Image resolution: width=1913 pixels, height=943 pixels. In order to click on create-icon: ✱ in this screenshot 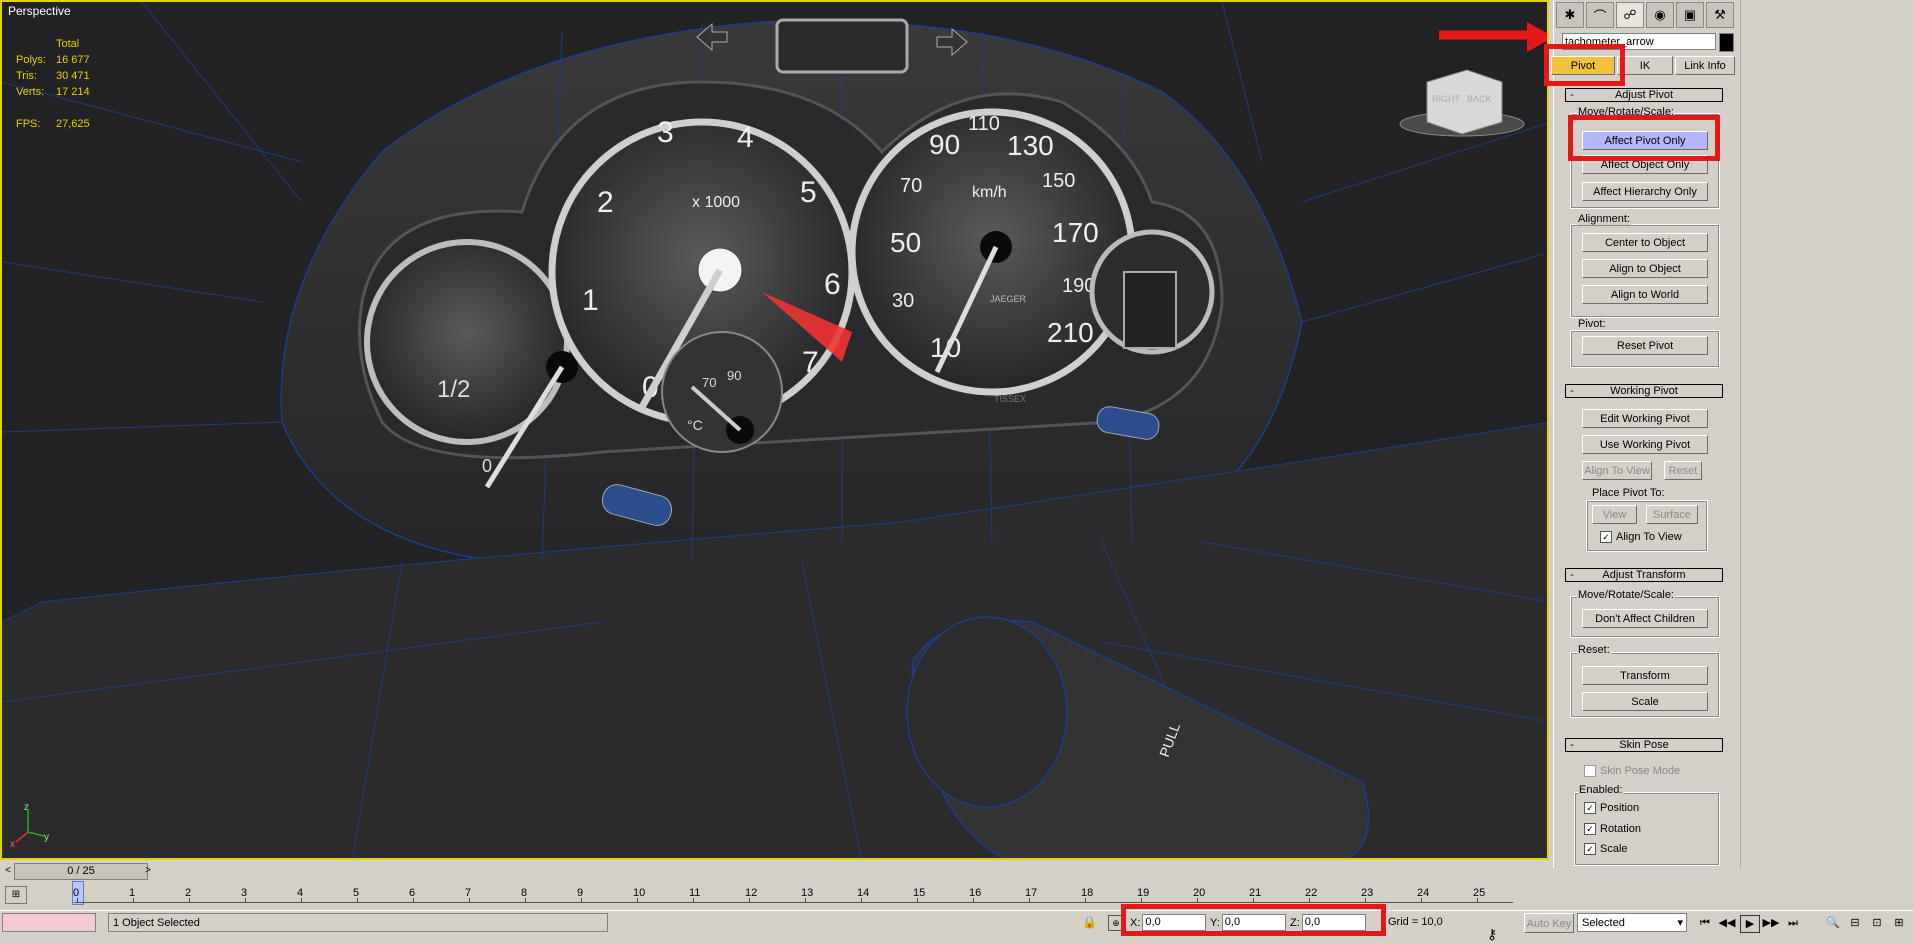, I will do `click(1570, 15)`.